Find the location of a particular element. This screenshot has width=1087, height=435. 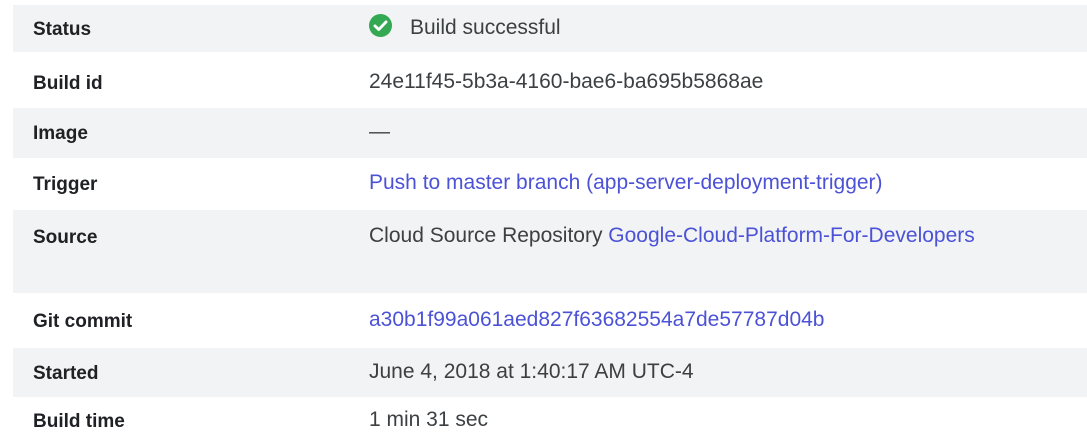

trigger-label: Trigger is located at coordinates (65, 184).